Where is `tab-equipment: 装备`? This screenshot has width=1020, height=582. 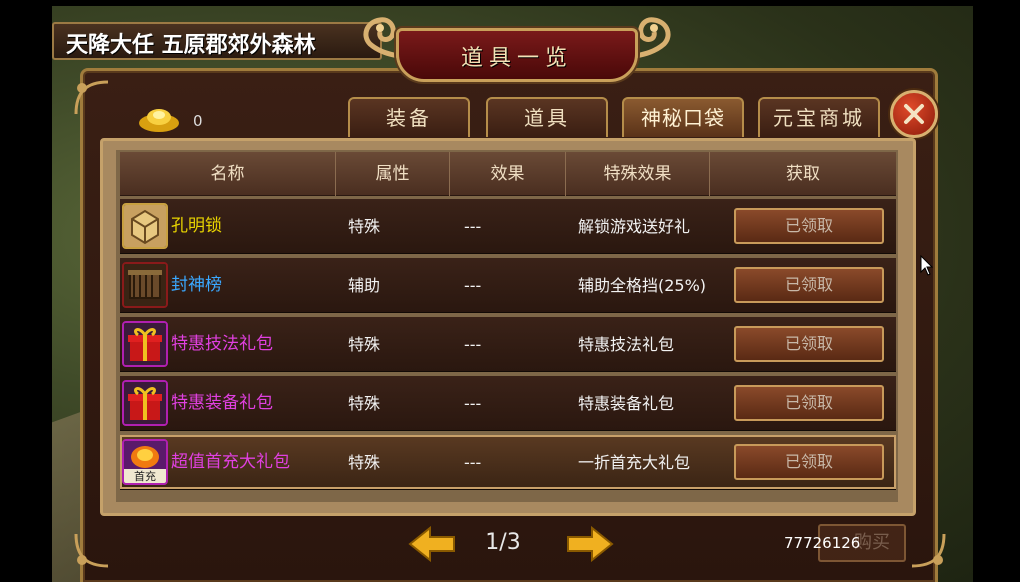 tab-equipment: 装备 is located at coordinates (409, 117).